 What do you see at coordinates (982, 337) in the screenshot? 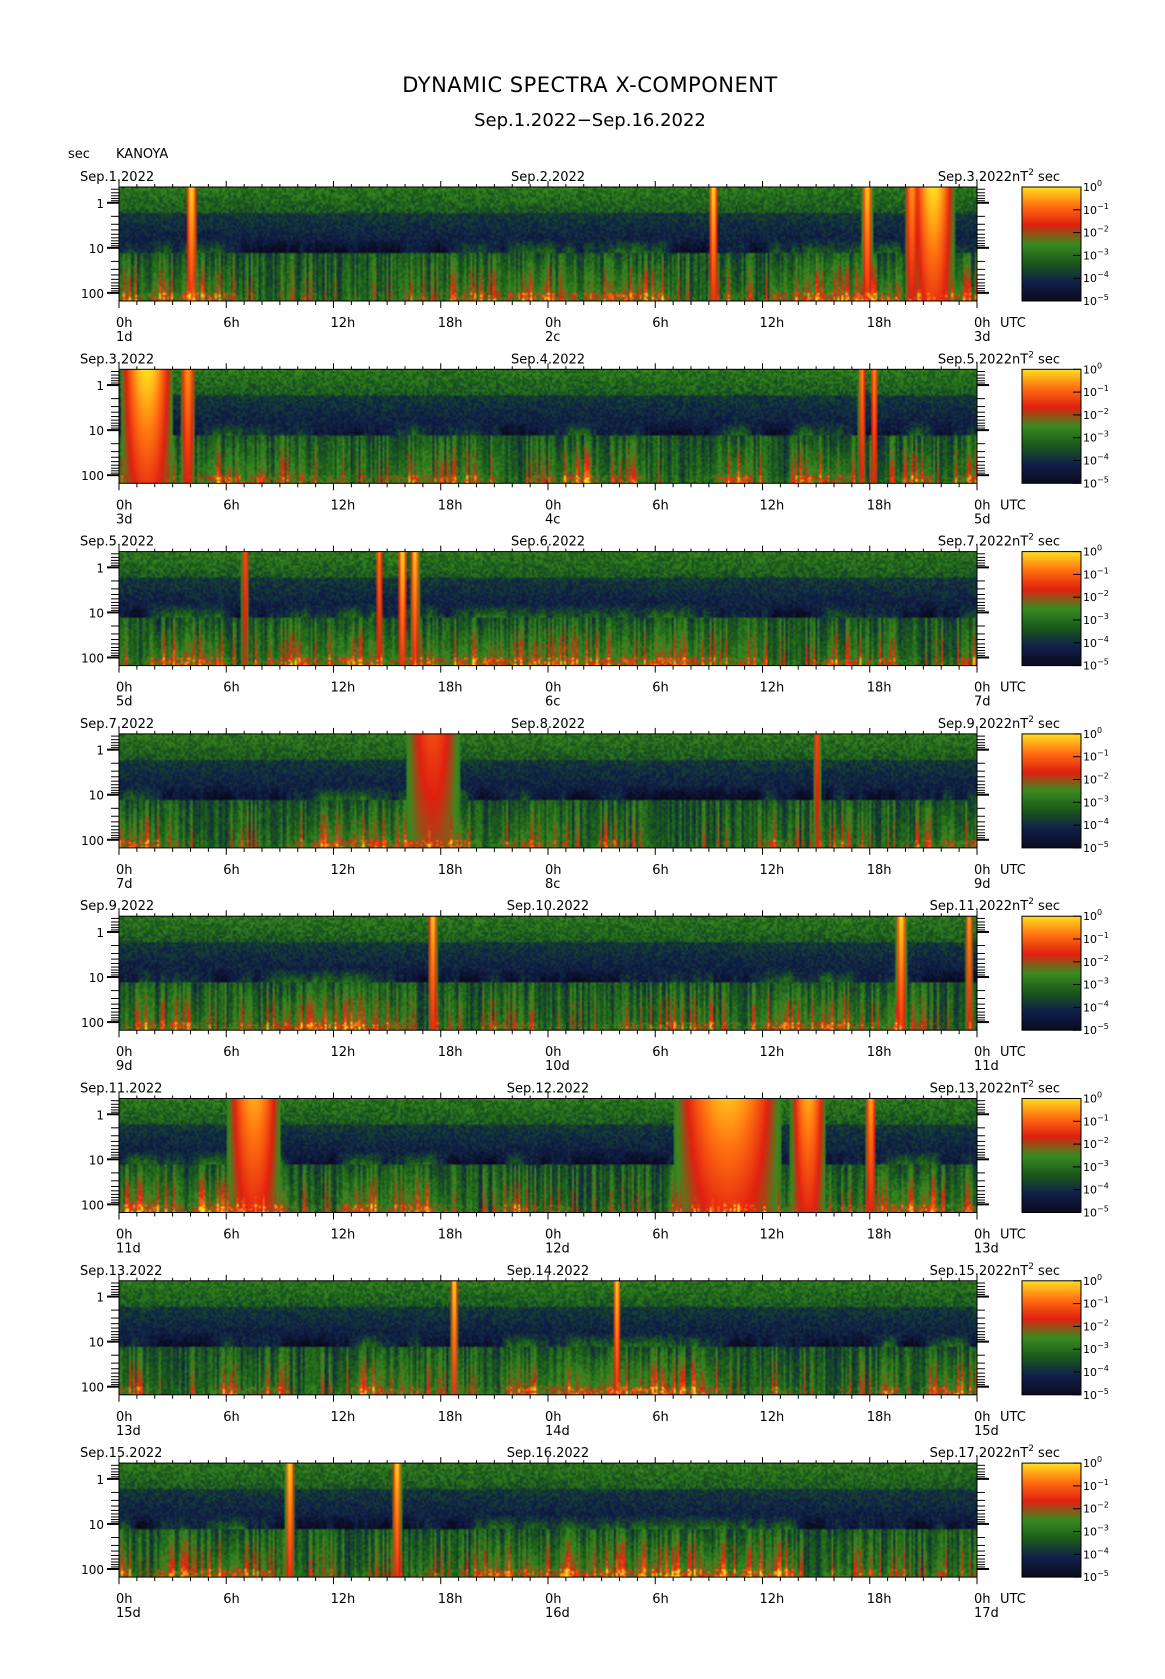
I see `day-label-end: 3d` at bounding box center [982, 337].